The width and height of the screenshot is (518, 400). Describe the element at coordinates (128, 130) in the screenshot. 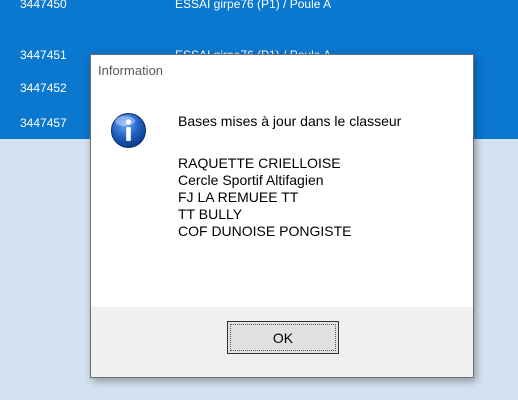

I see `info-icon` at that location.